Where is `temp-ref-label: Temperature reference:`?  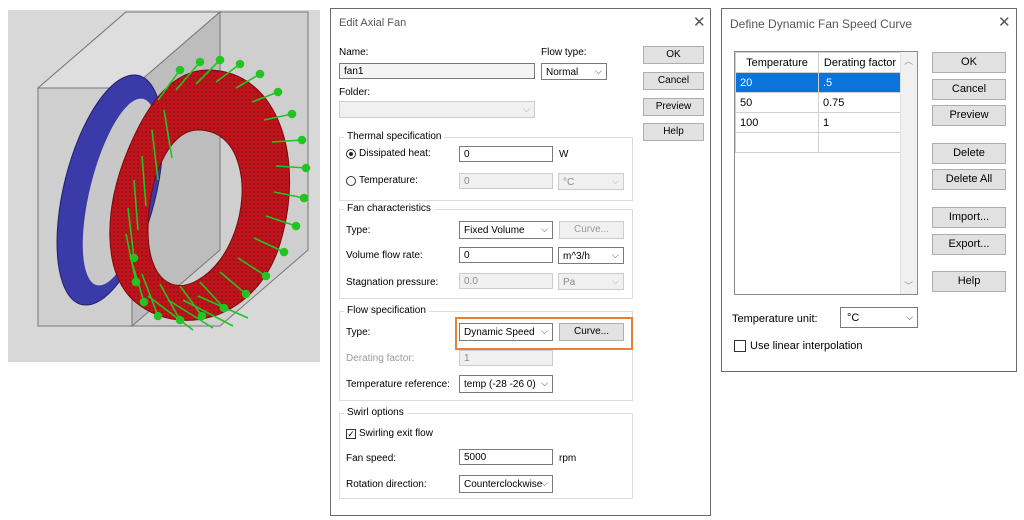 temp-ref-label: Temperature reference: is located at coordinates (398, 384).